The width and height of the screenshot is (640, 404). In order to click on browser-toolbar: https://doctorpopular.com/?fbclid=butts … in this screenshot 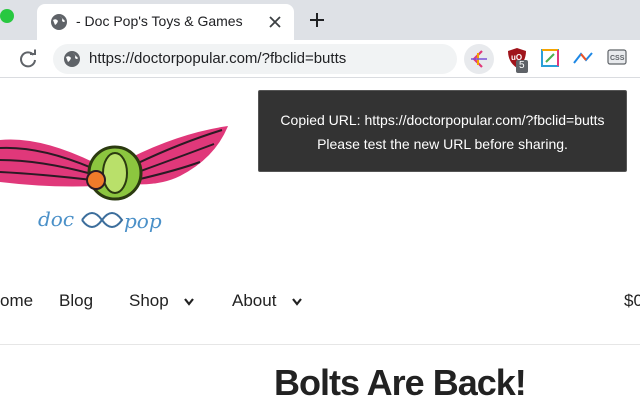, I will do `click(320, 59)`.